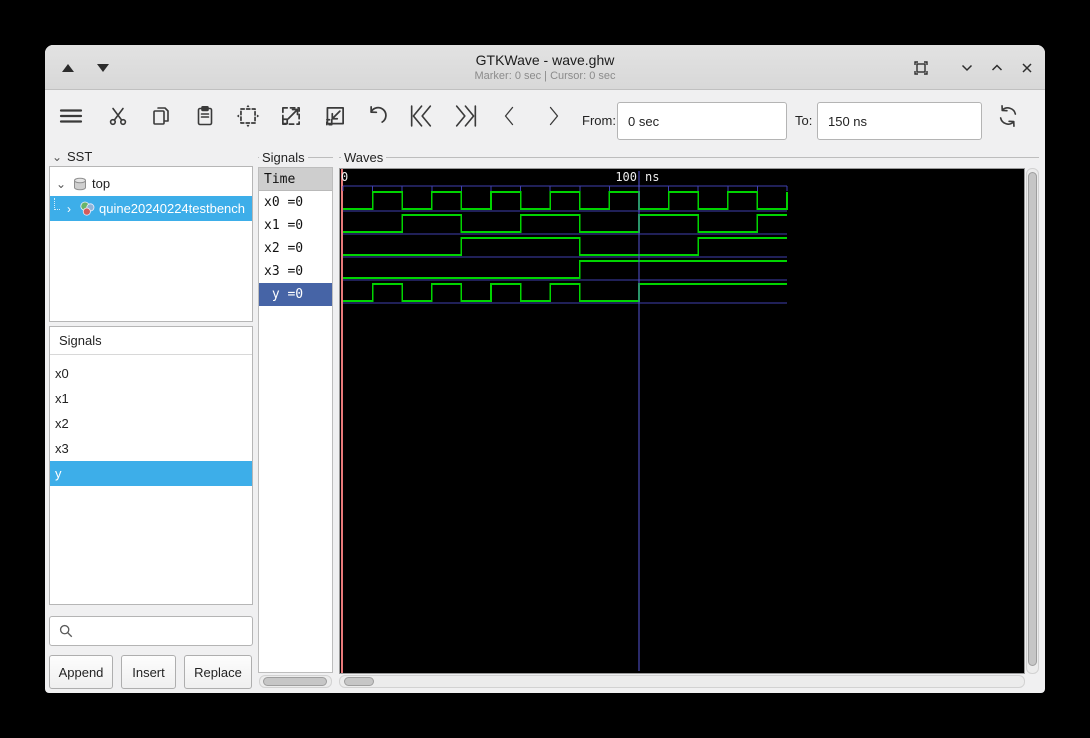  Describe the element at coordinates (172, 208) in the screenshot. I see `tree-item-label: quine20240224testbench` at that location.